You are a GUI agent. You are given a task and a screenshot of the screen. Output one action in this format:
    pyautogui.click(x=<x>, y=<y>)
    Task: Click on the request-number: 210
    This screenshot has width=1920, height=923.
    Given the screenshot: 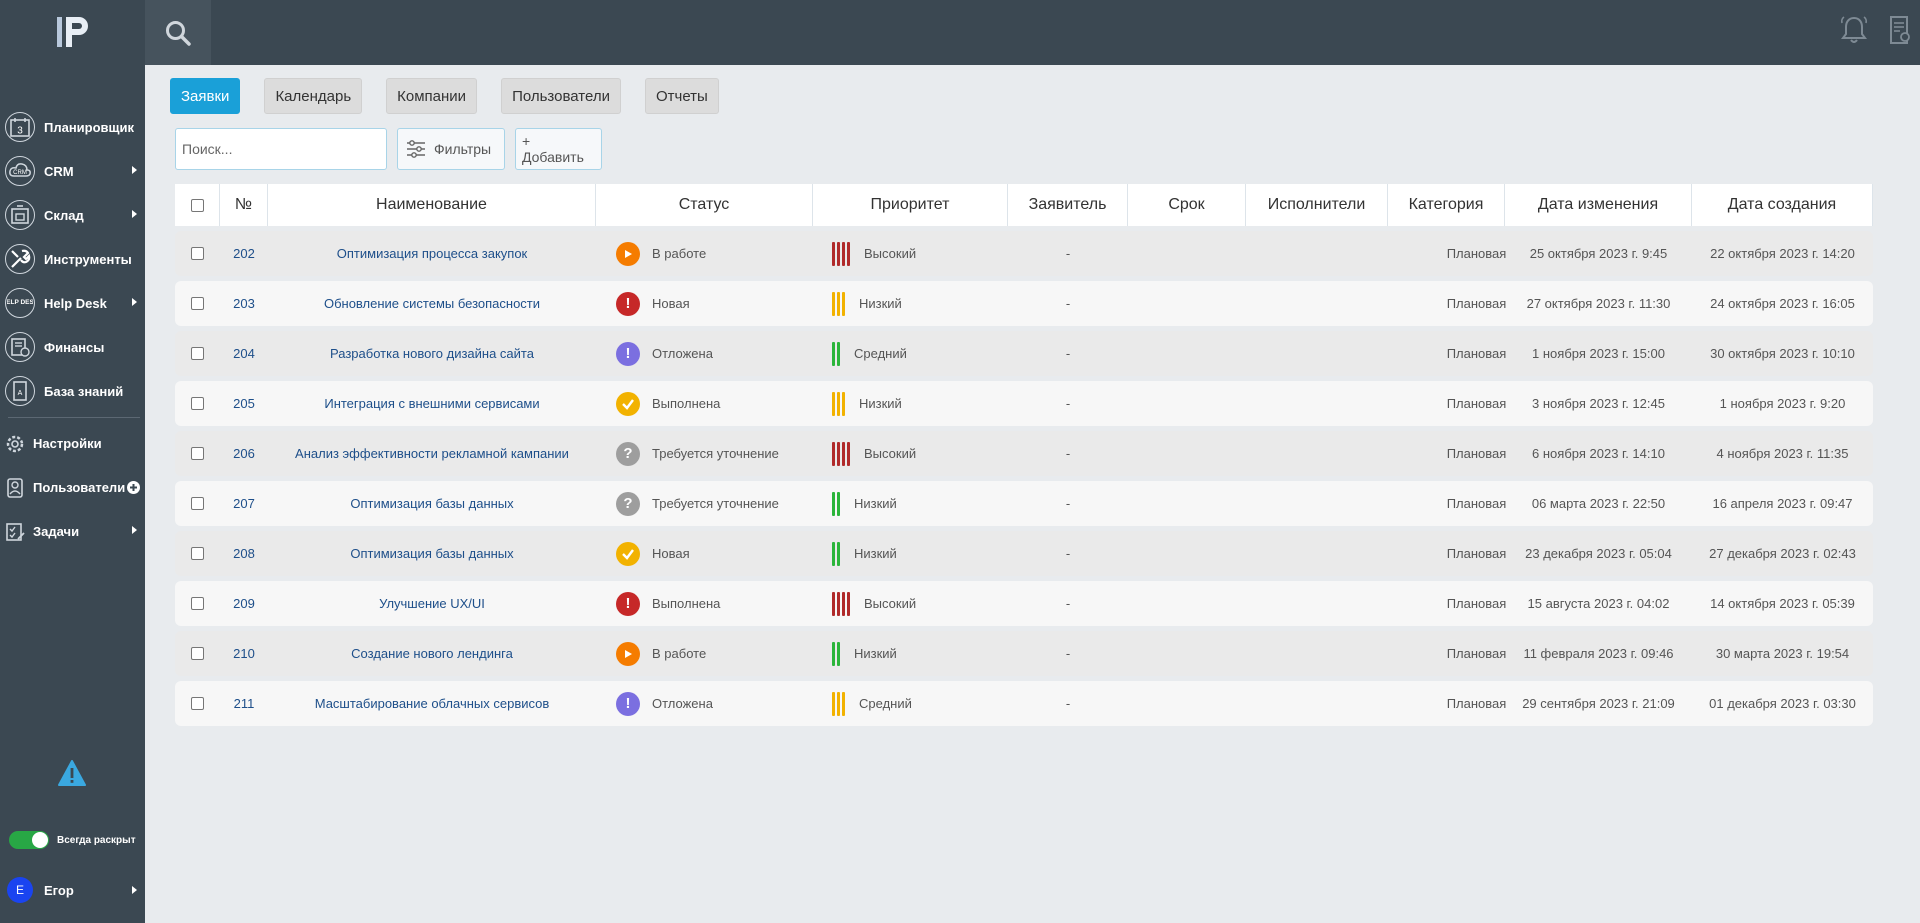 What is the action you would take?
    pyautogui.click(x=244, y=653)
    